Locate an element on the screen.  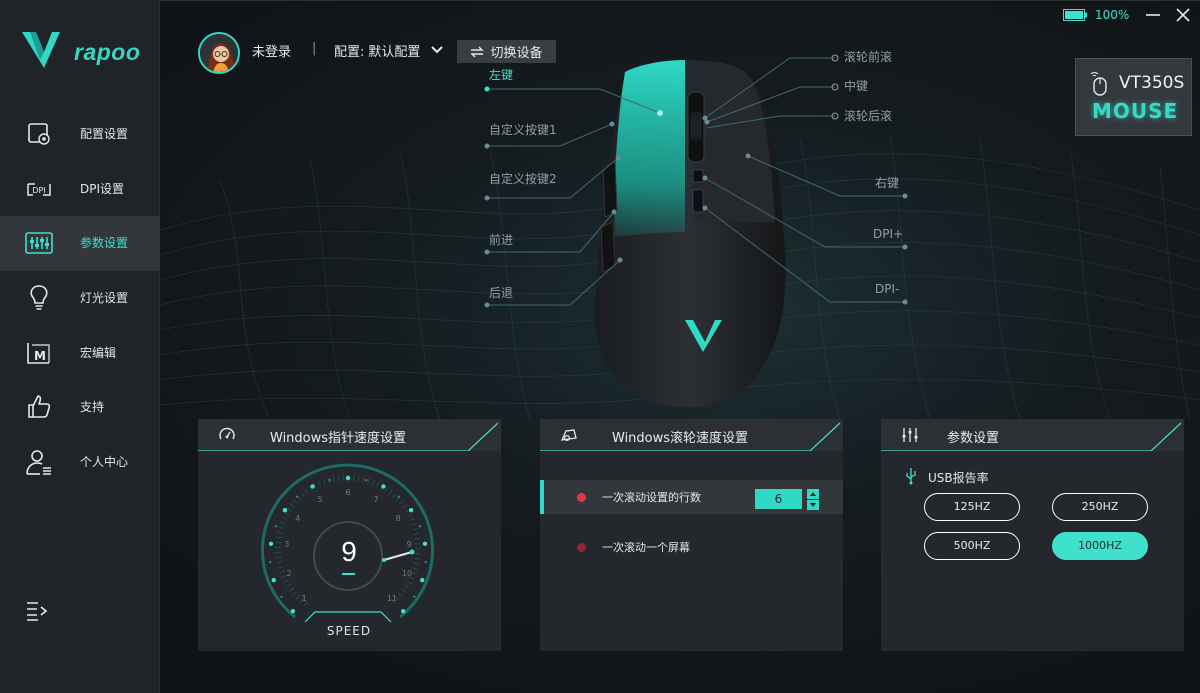
sidebar-item-macro: M 宏编辑 is located at coordinates (80, 353).